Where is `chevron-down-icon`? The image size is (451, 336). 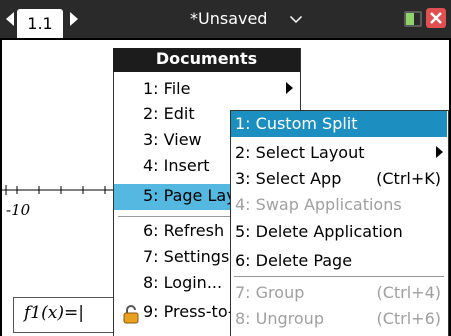
chevron-down-icon is located at coordinates (296, 19).